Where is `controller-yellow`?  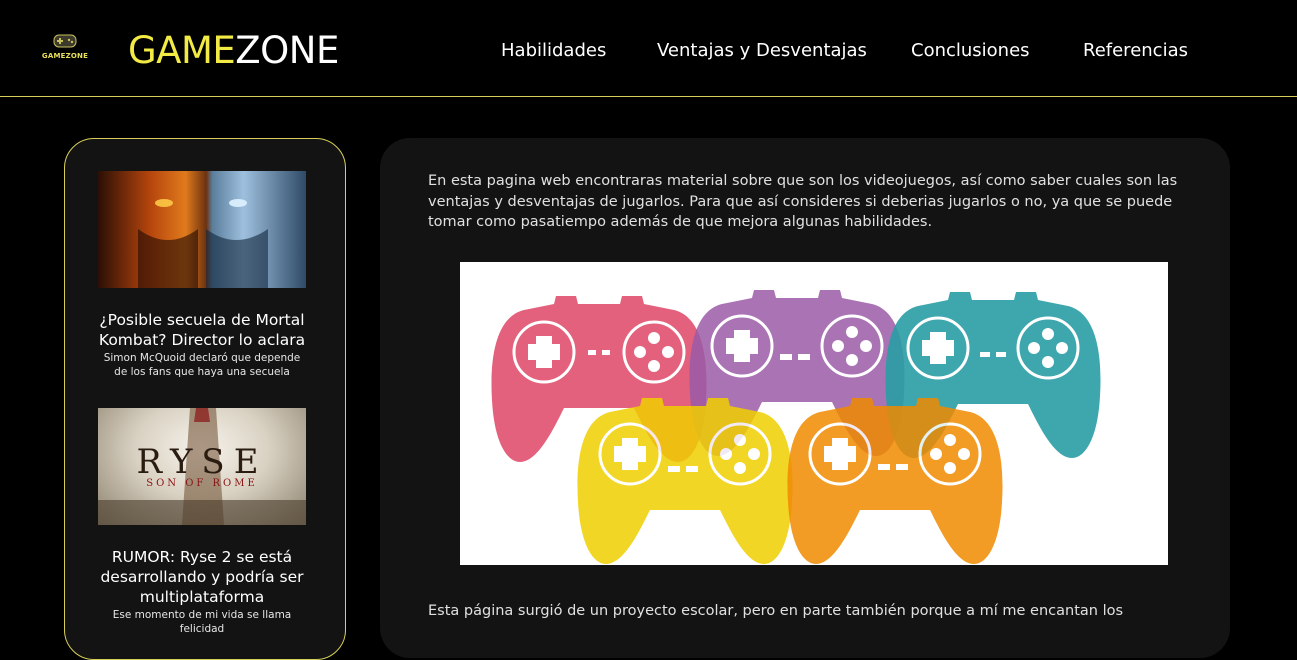
controller-yellow is located at coordinates (685, 481).